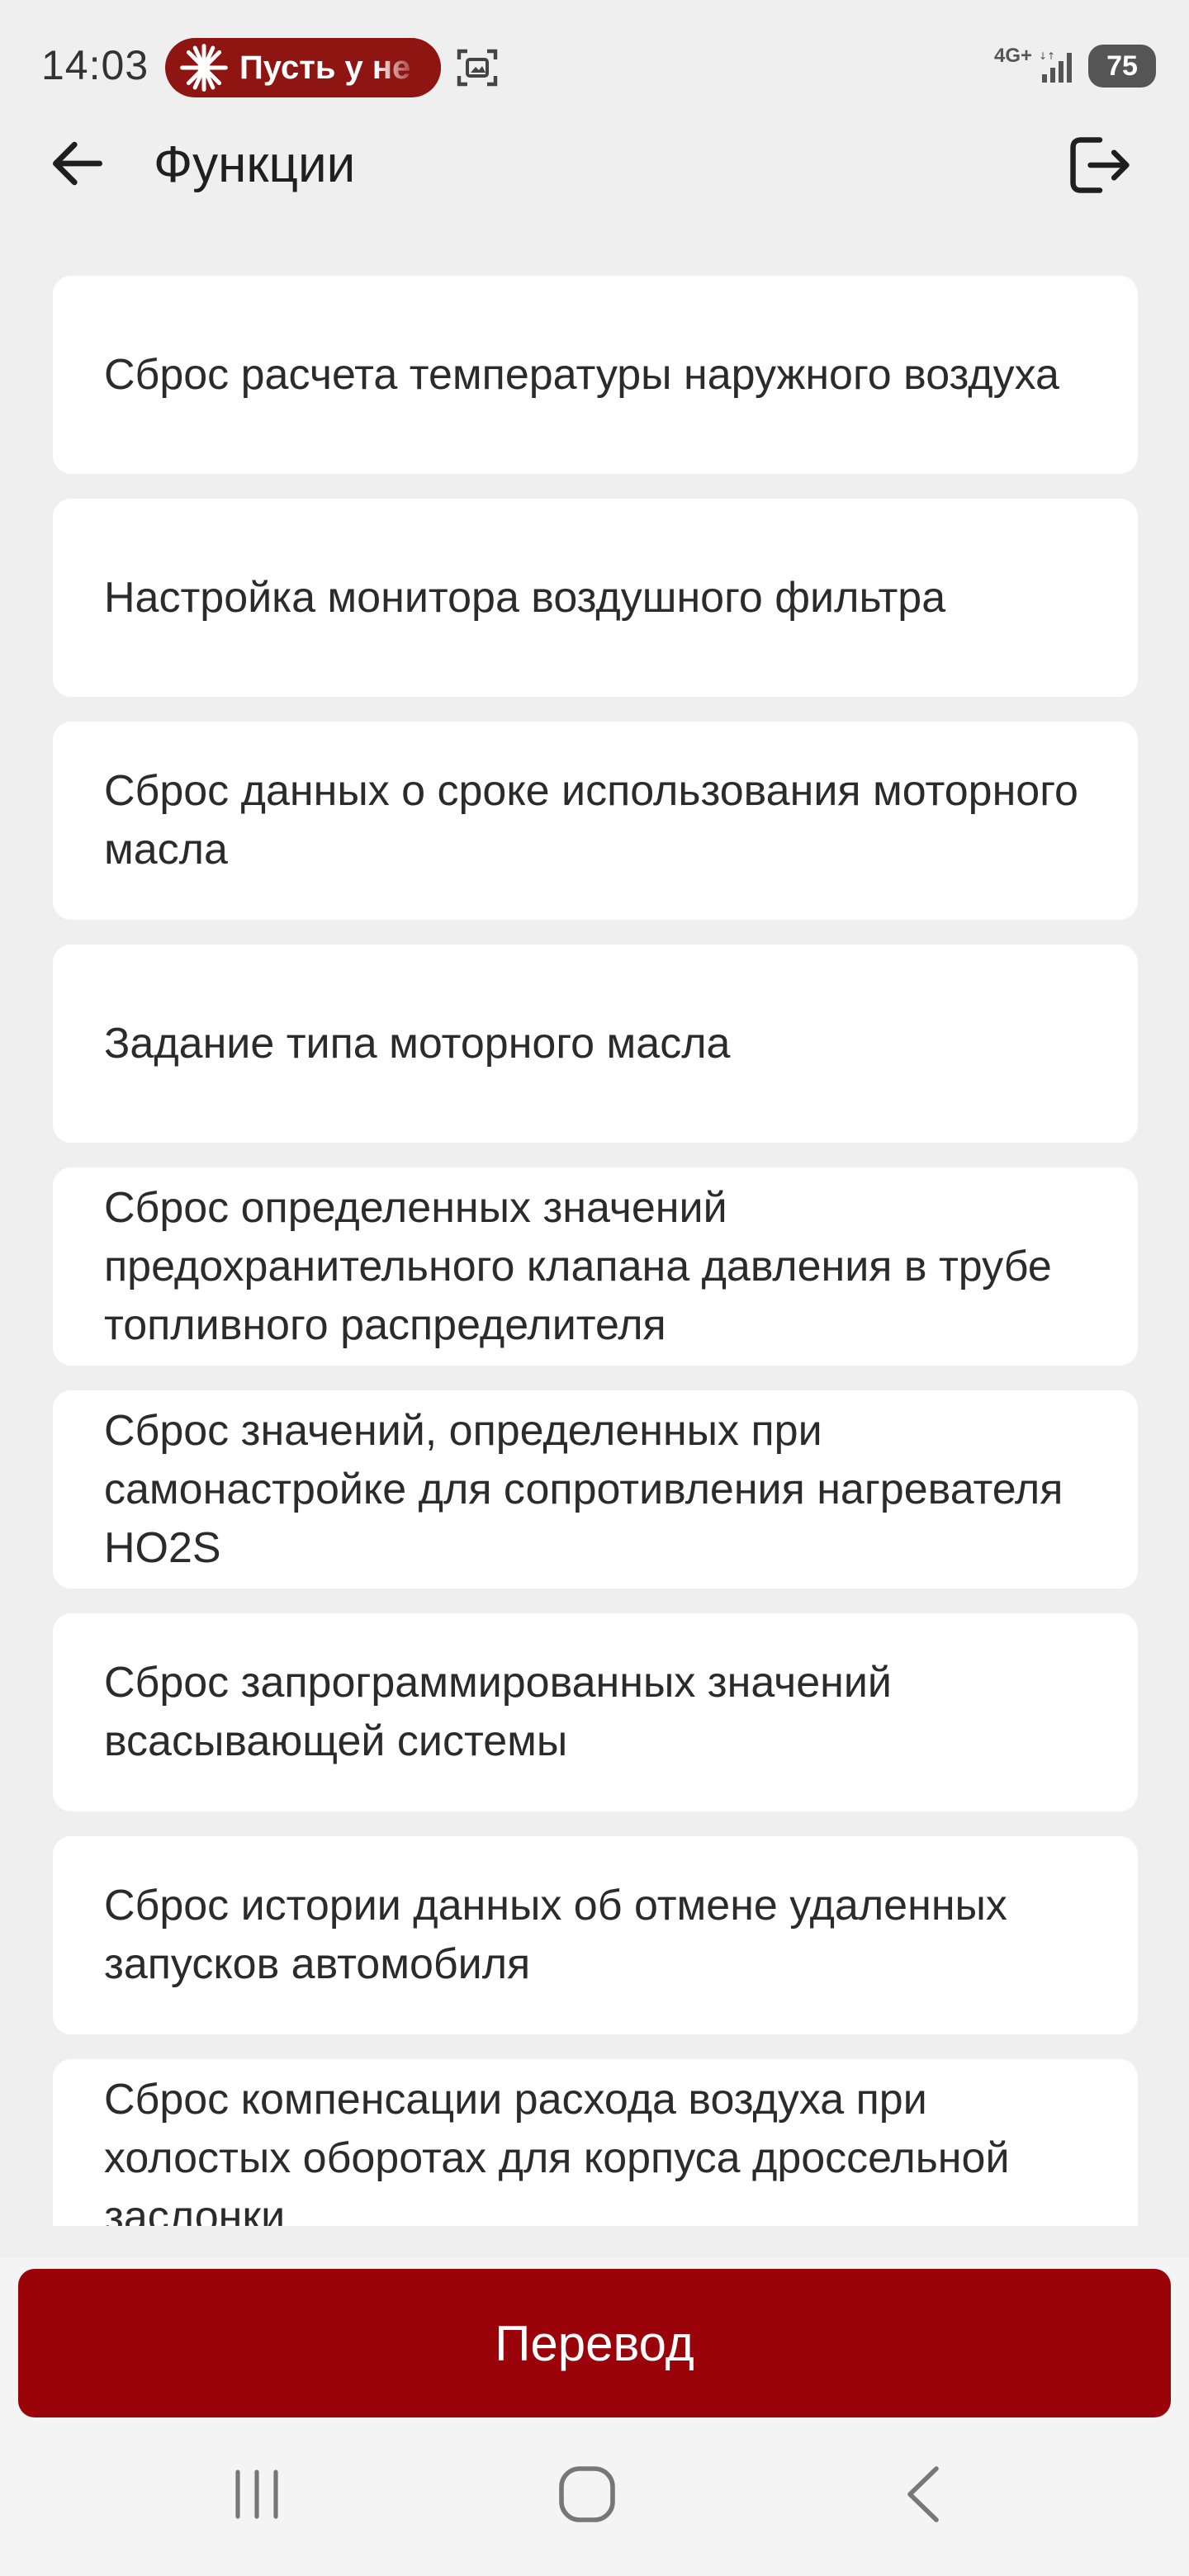 The image size is (1189, 2576). I want to click on bottom-action-area: Перевод, so click(594, 2339).